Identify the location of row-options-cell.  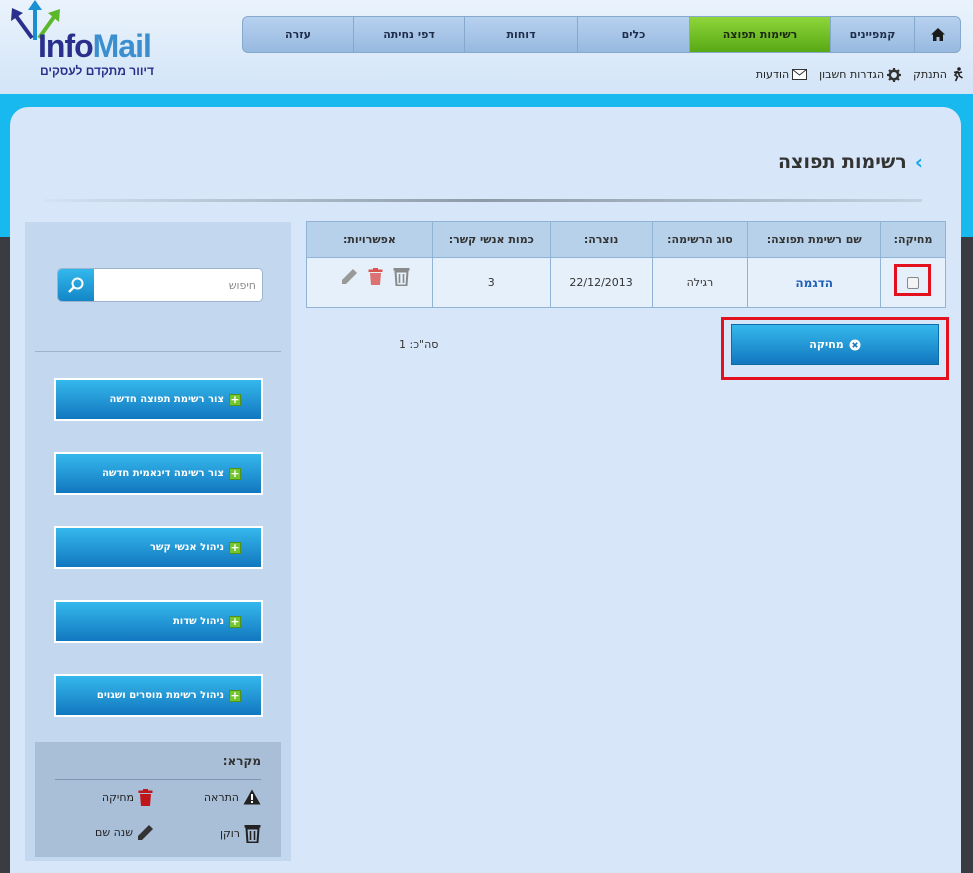
(369, 282).